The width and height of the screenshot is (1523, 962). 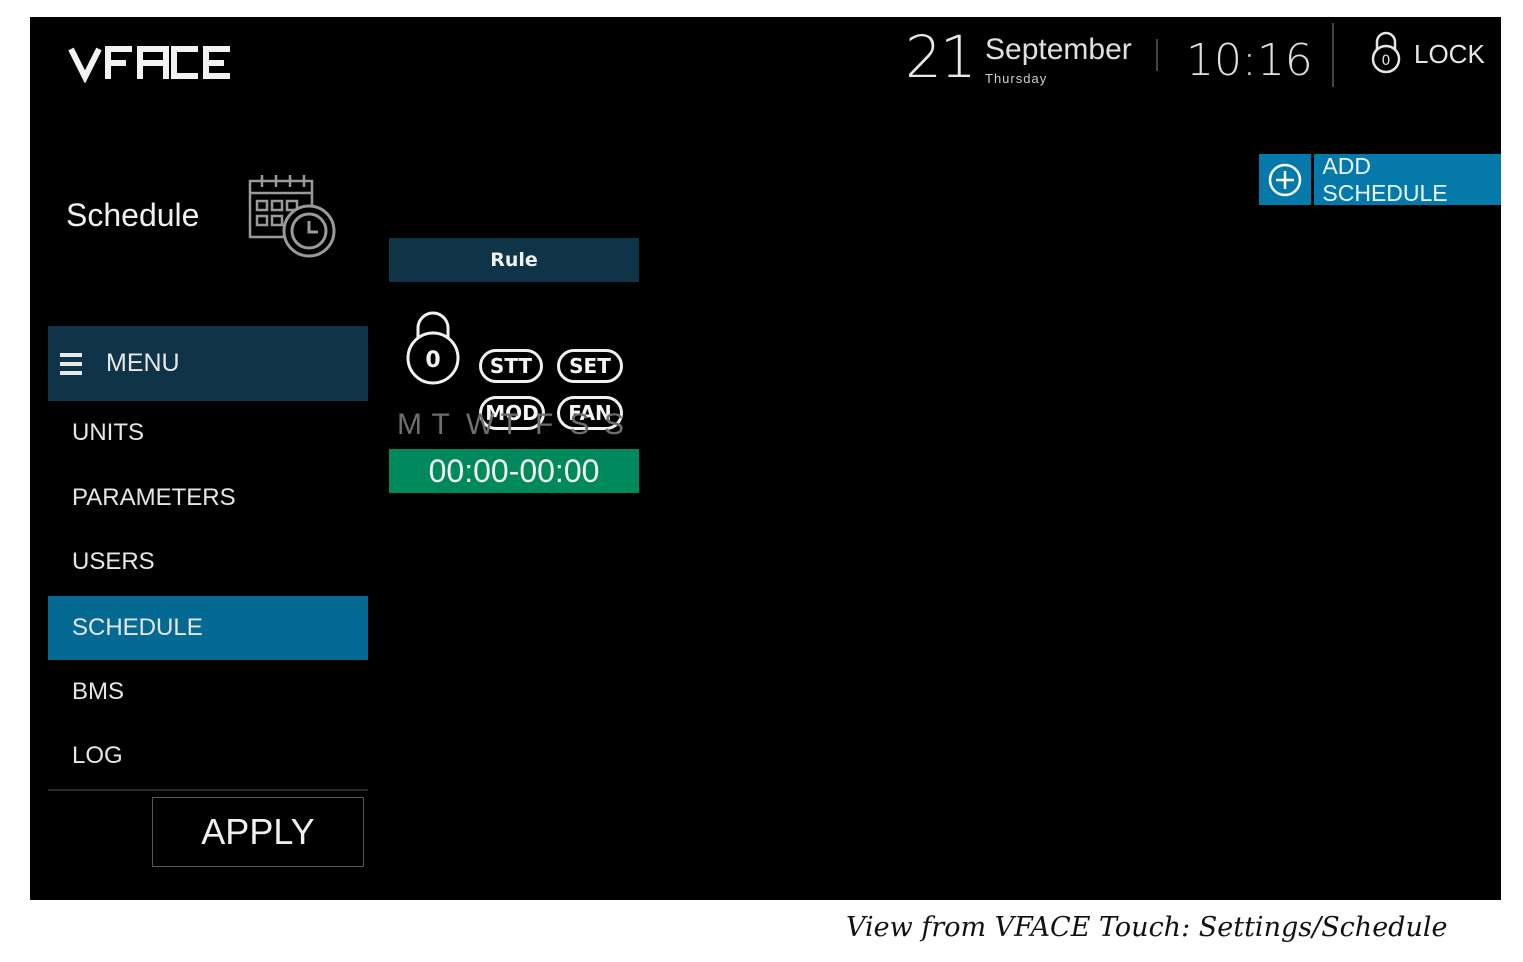 What do you see at coordinates (1285, 179) in the screenshot?
I see `plus-circle-icon` at bounding box center [1285, 179].